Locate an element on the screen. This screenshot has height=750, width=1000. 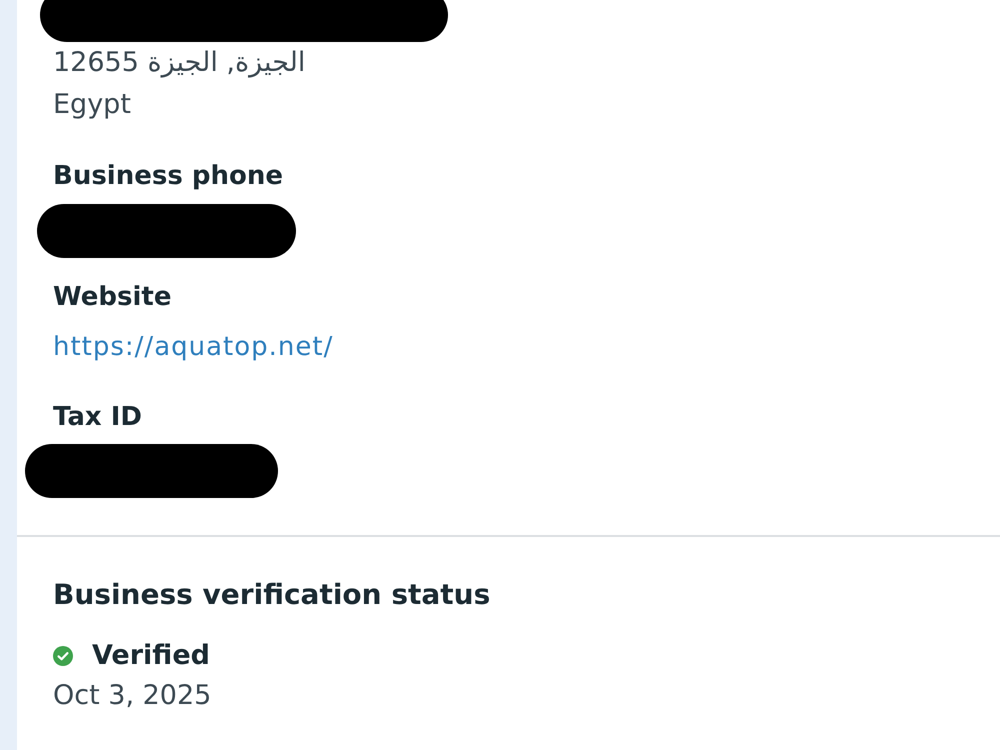
field-label: Business phone is located at coordinates (168, 176).